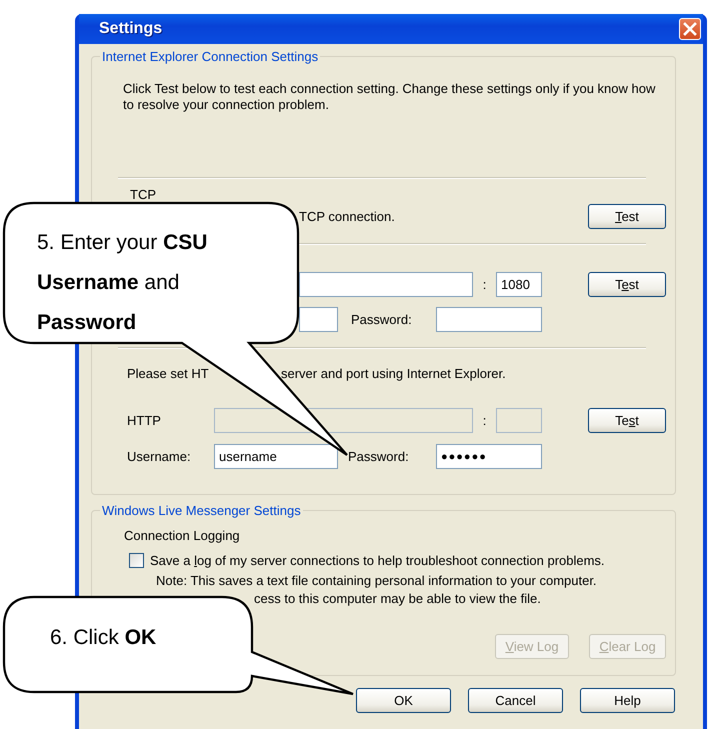 The width and height of the screenshot is (713, 729). What do you see at coordinates (104, 638) in the screenshot?
I see `callout-text: 6. Click OK` at bounding box center [104, 638].